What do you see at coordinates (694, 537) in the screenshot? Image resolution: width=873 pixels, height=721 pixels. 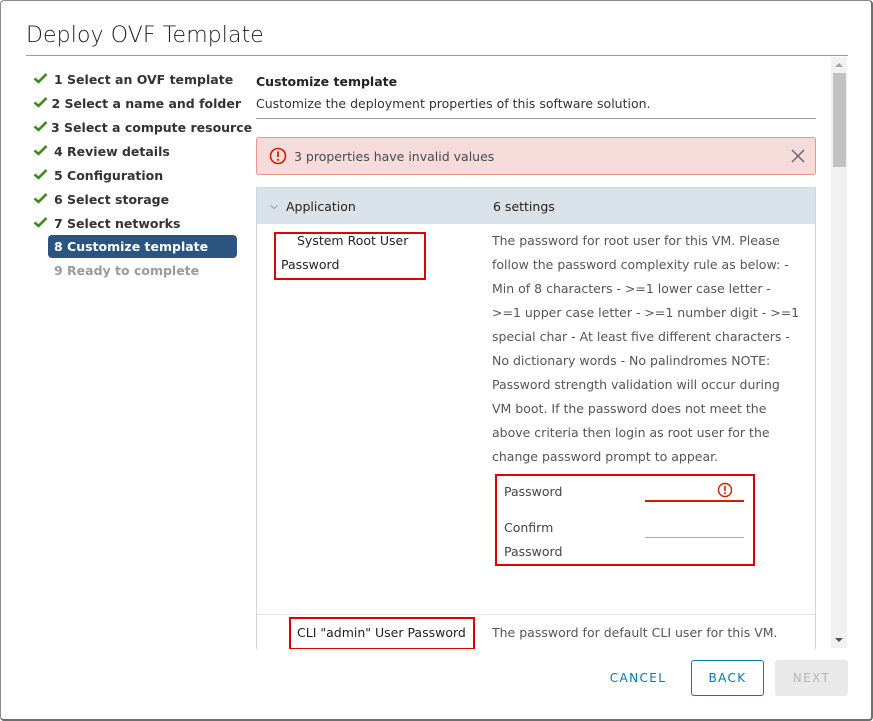 I see `confirm-password-input` at bounding box center [694, 537].